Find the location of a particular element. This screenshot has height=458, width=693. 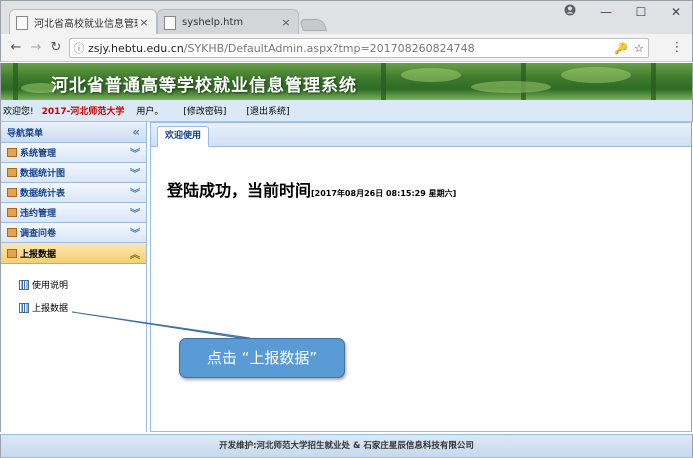

tab-welcome: 欢迎使用 is located at coordinates (183, 136).